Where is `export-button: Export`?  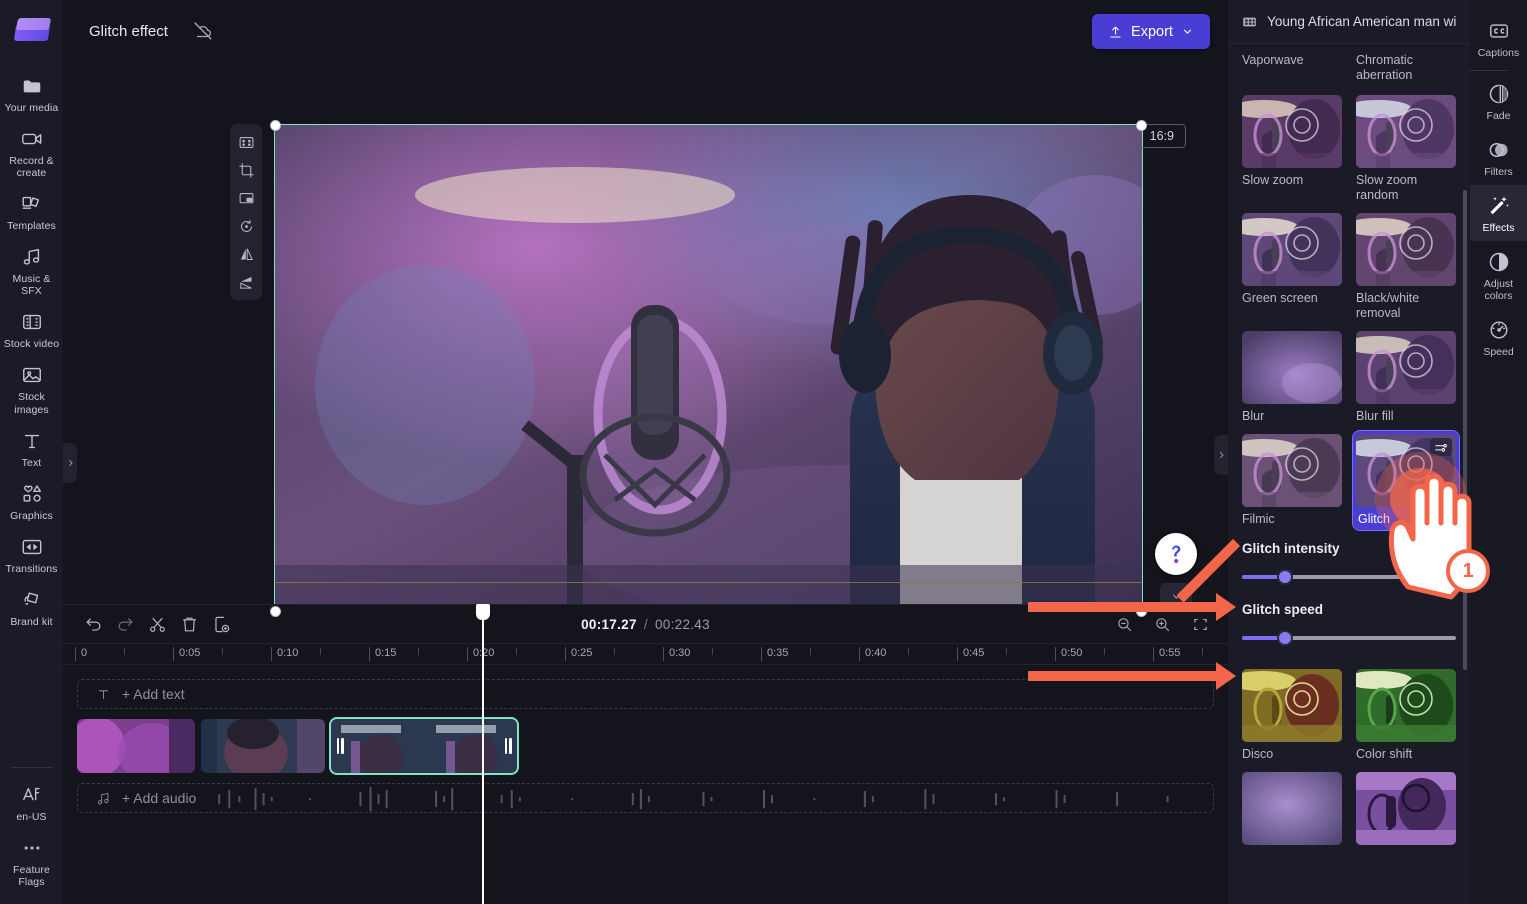 export-button: Export is located at coordinates (1151, 31).